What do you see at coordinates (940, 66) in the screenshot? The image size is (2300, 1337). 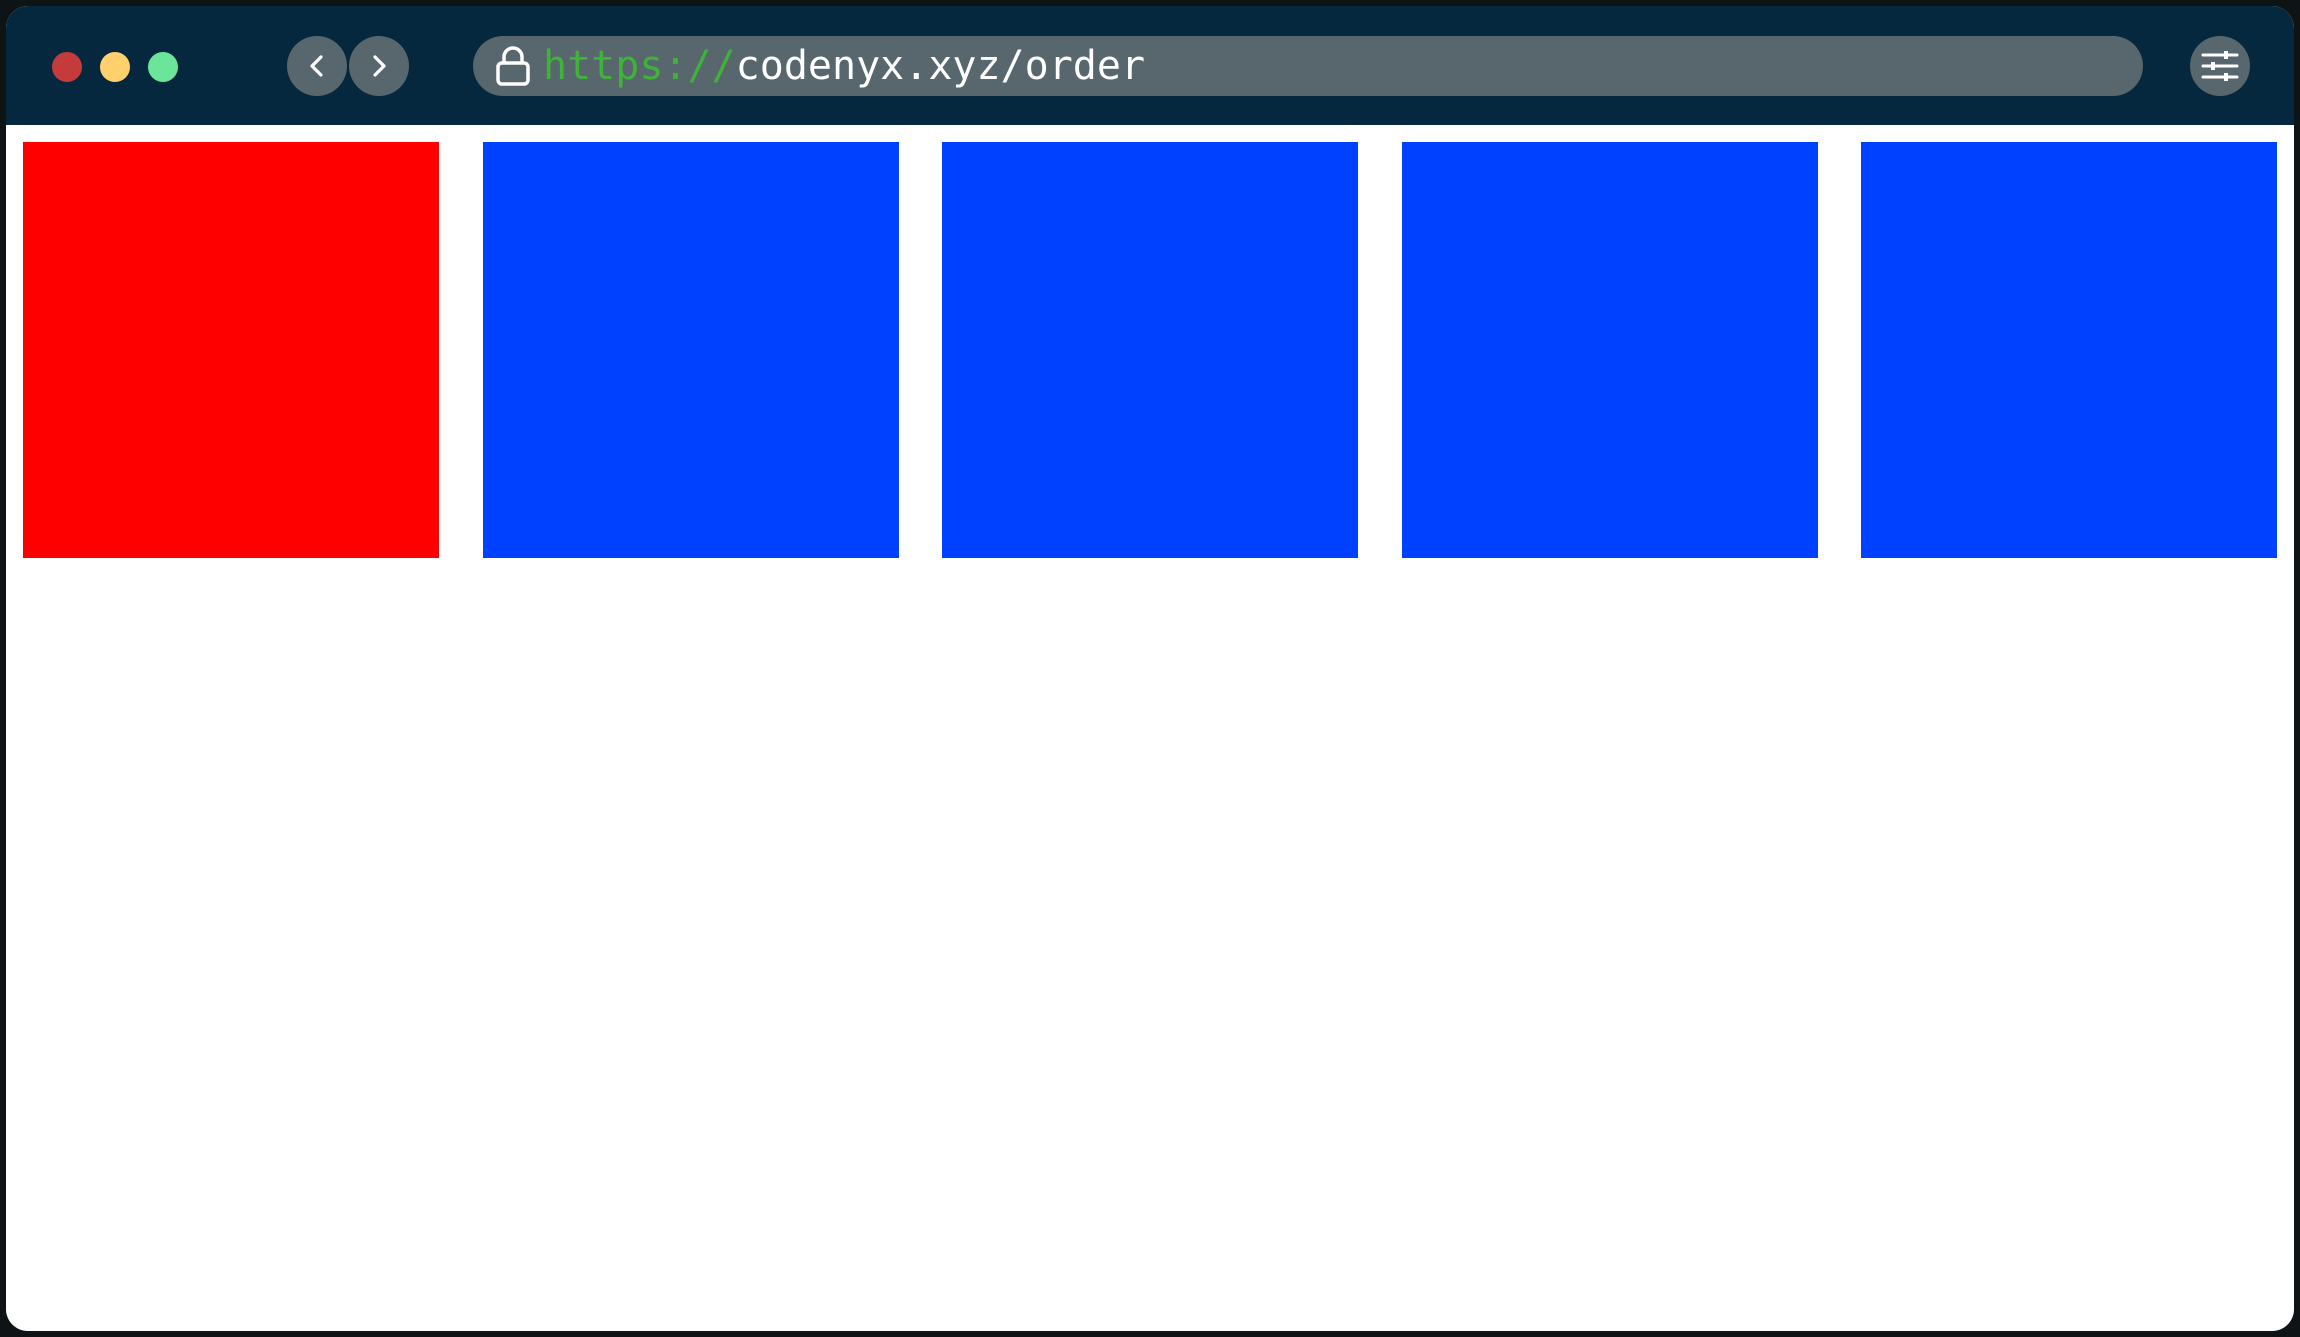 I see `url-host-path: codenyx.xyz/order` at bounding box center [940, 66].